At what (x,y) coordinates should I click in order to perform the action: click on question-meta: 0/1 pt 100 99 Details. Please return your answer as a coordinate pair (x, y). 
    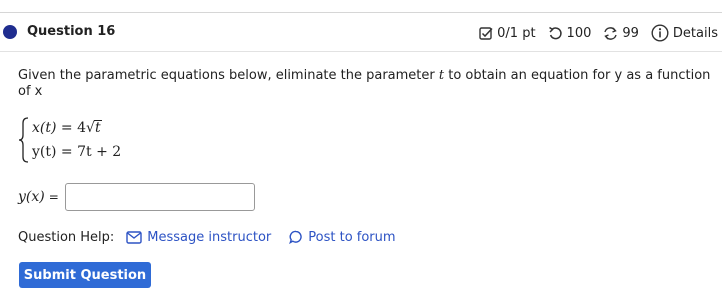
    Looking at the image, I should click on (592, 33).